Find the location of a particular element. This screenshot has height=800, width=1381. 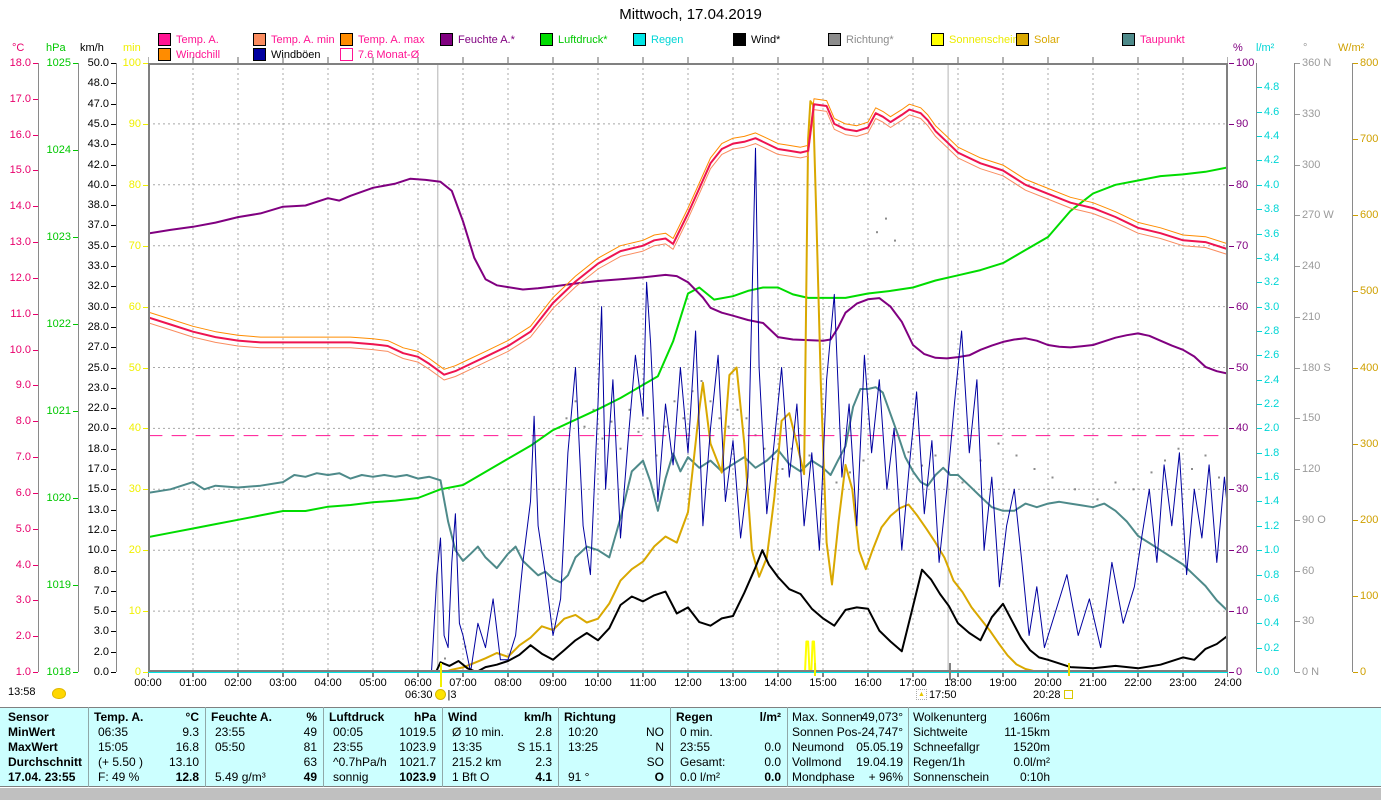

axis-tick-label: 1.6 is located at coordinates (1272, 477).